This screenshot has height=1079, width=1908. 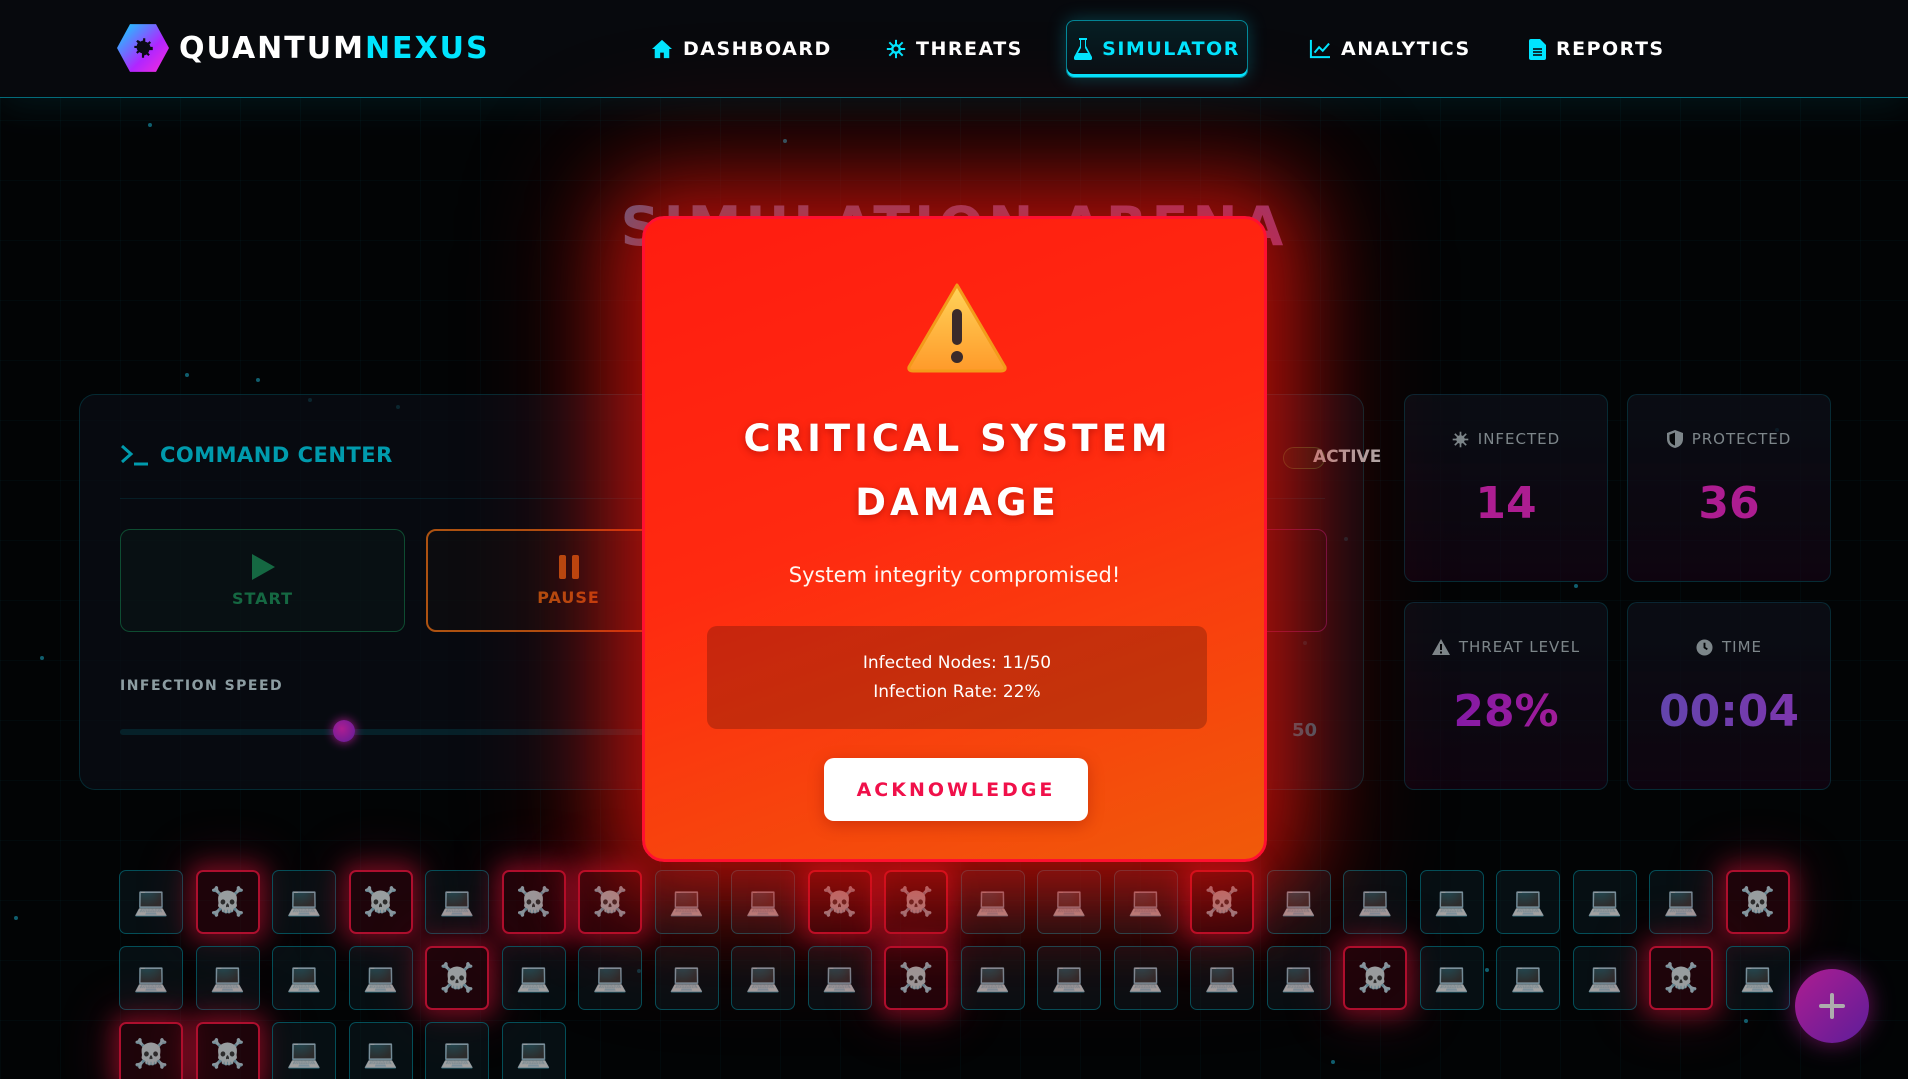 I want to click on brand-name-part2: NEXUS, so click(x=427, y=48).